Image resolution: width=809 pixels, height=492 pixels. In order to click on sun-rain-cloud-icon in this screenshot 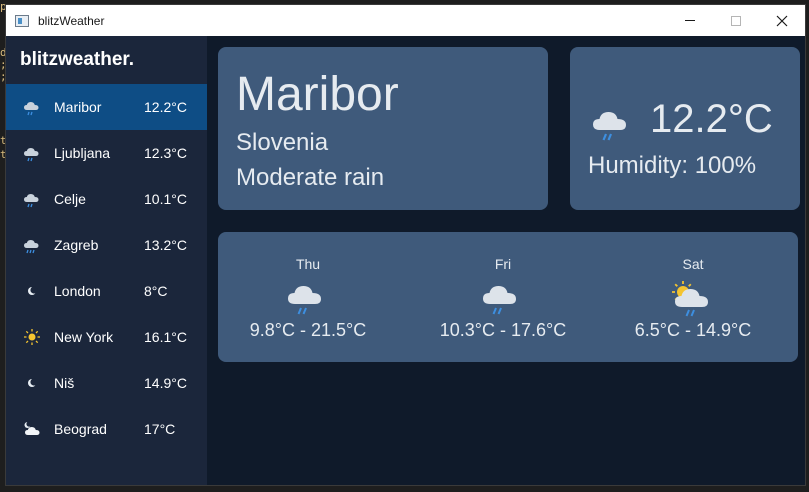, I will do `click(690, 299)`.